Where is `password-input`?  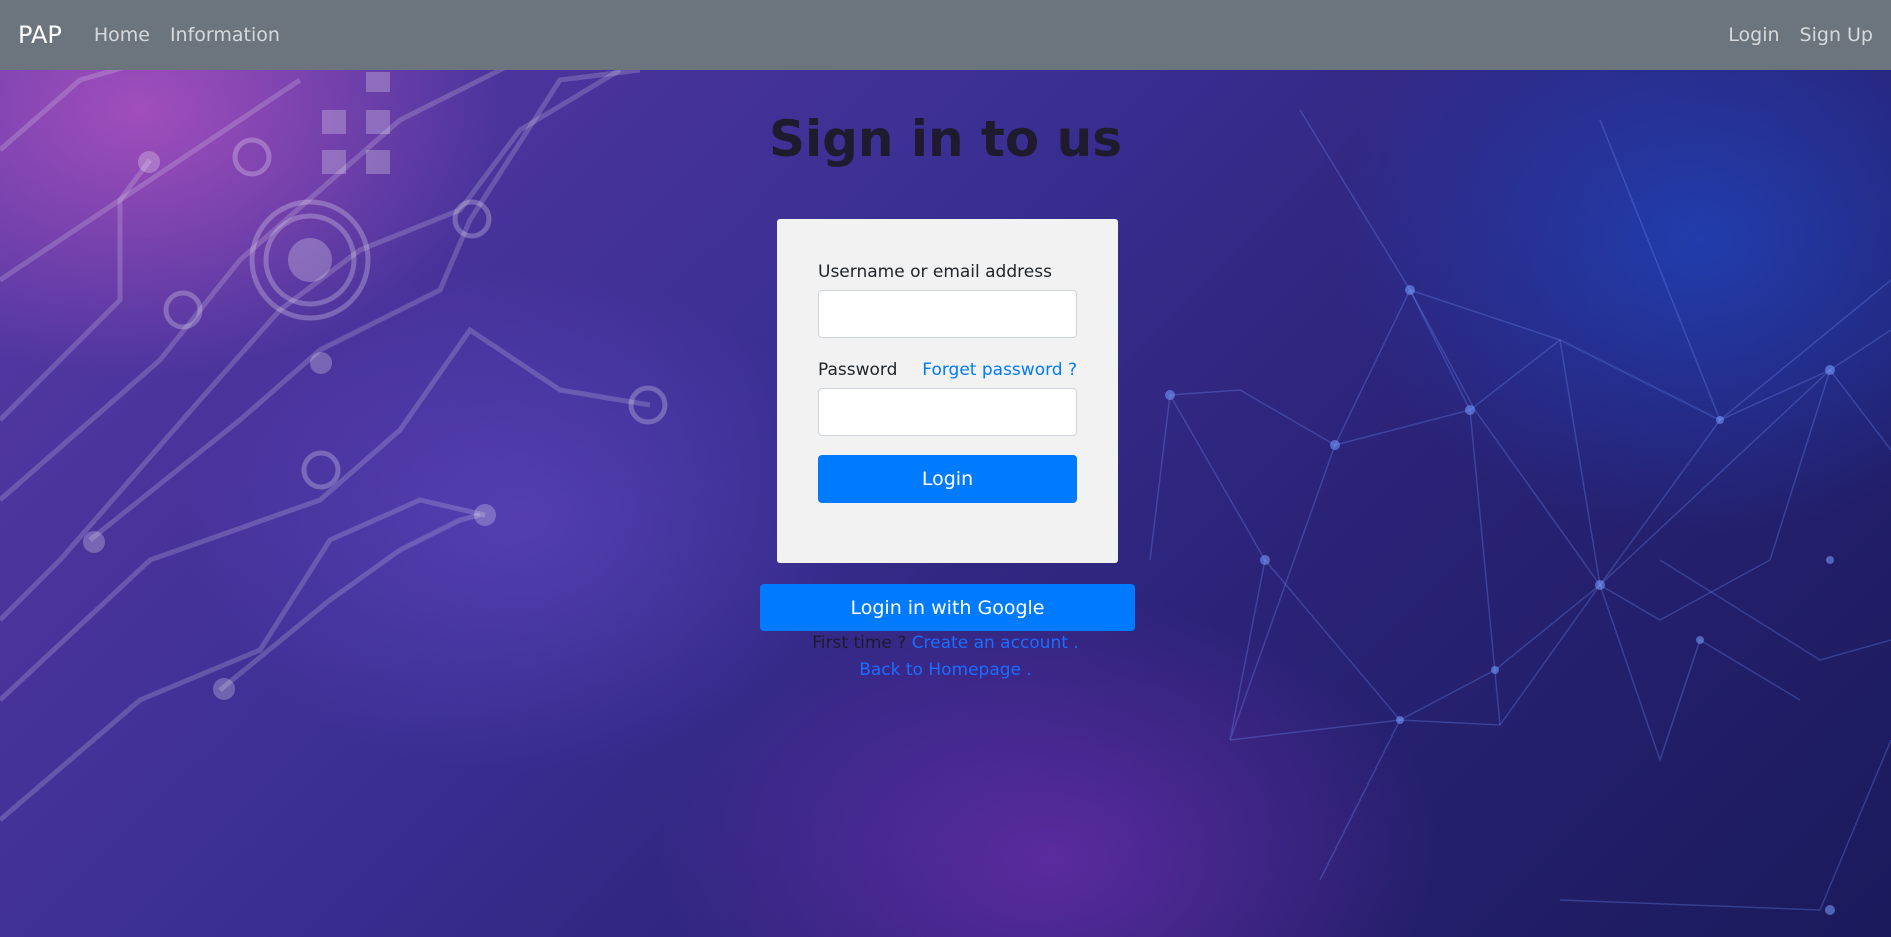
password-input is located at coordinates (947, 412).